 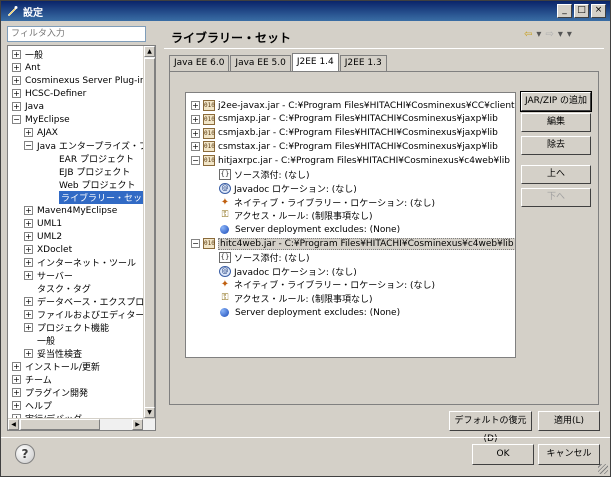 I want to click on tab-java-ee-6: Java EE 6.0, so click(x=199, y=63).